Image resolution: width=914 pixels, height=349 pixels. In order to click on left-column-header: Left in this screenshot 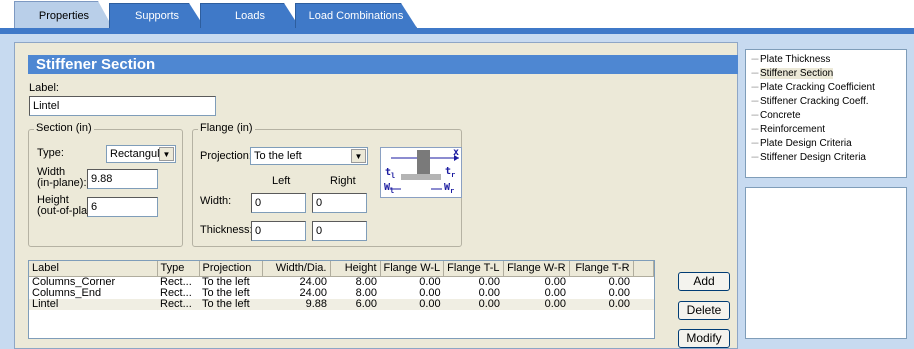, I will do `click(281, 181)`.